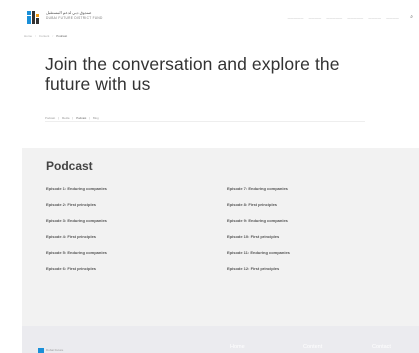 This screenshot has width=419, height=353. I want to click on section-title: Podcast, so click(69, 166).